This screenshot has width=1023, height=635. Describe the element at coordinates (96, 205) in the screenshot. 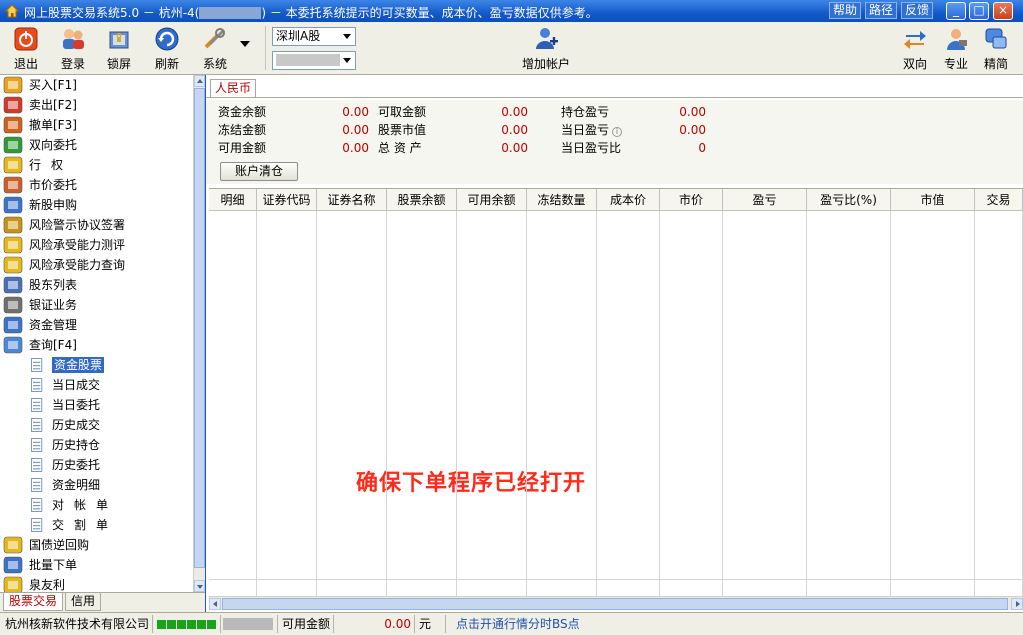

I see `sidebar-item-6: 新股申购` at that location.